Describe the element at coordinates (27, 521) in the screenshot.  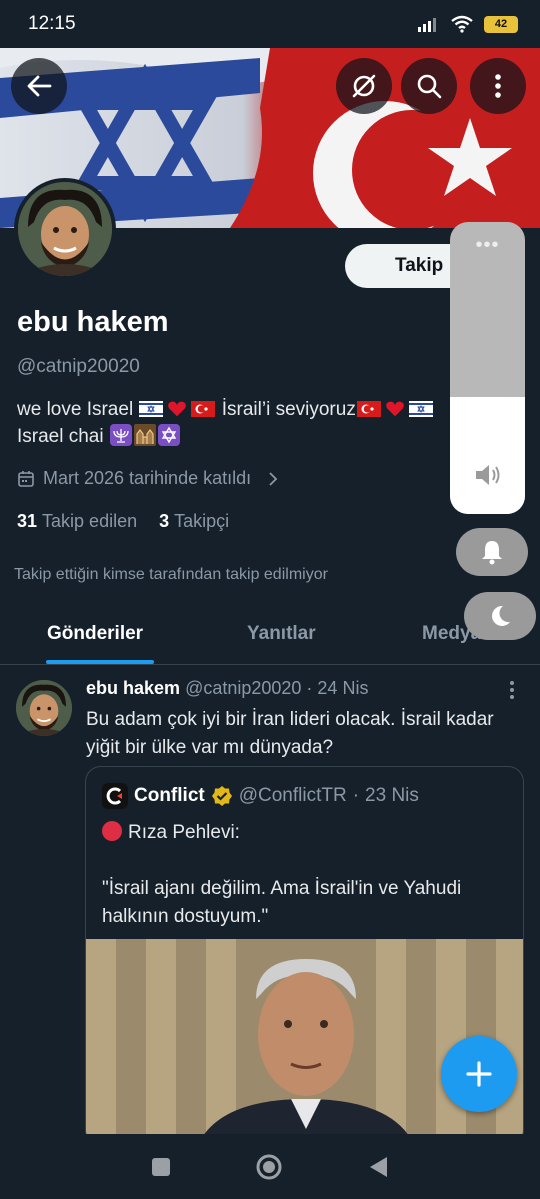
I see `following-count: 31` at that location.